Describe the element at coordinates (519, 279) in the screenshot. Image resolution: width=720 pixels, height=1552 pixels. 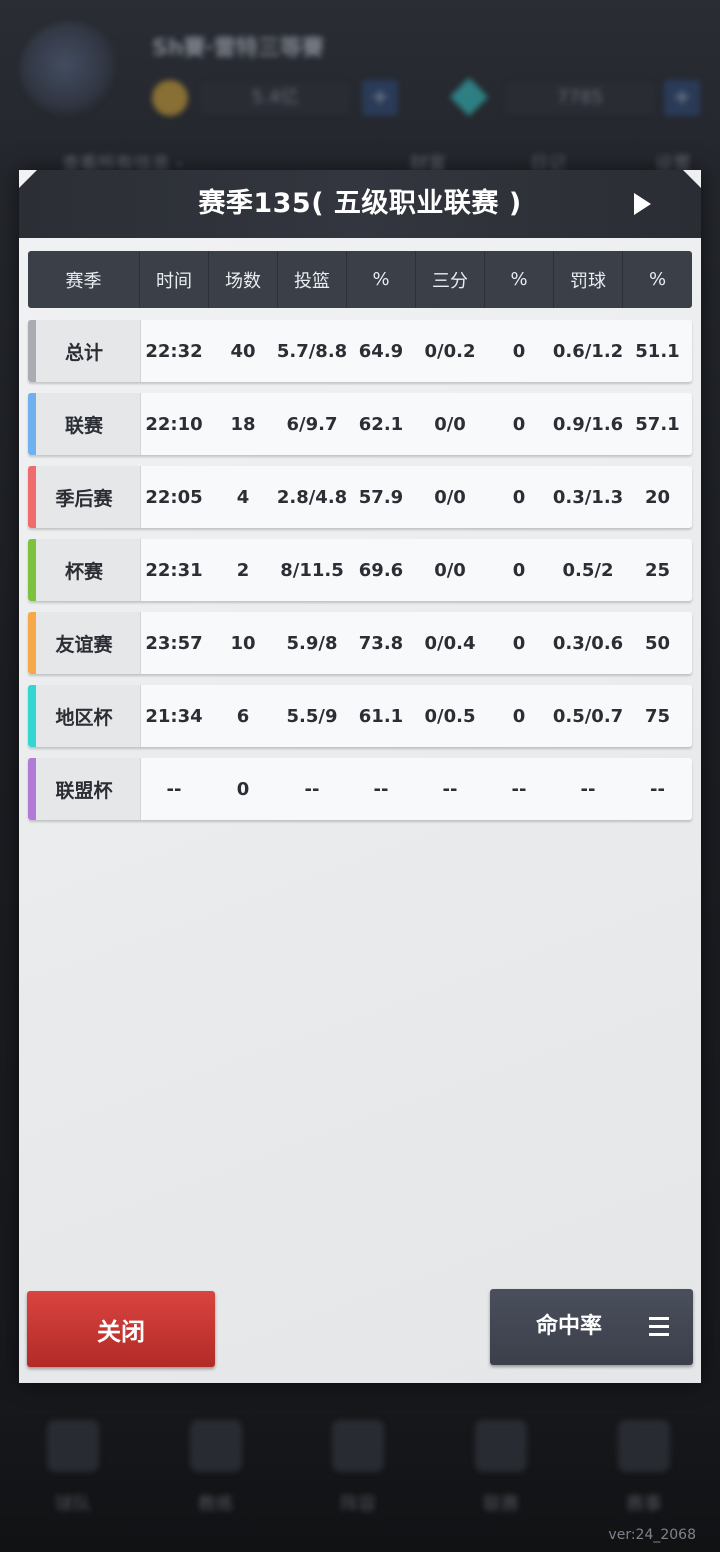
I see `col-header-3pt-pct: %` at that location.